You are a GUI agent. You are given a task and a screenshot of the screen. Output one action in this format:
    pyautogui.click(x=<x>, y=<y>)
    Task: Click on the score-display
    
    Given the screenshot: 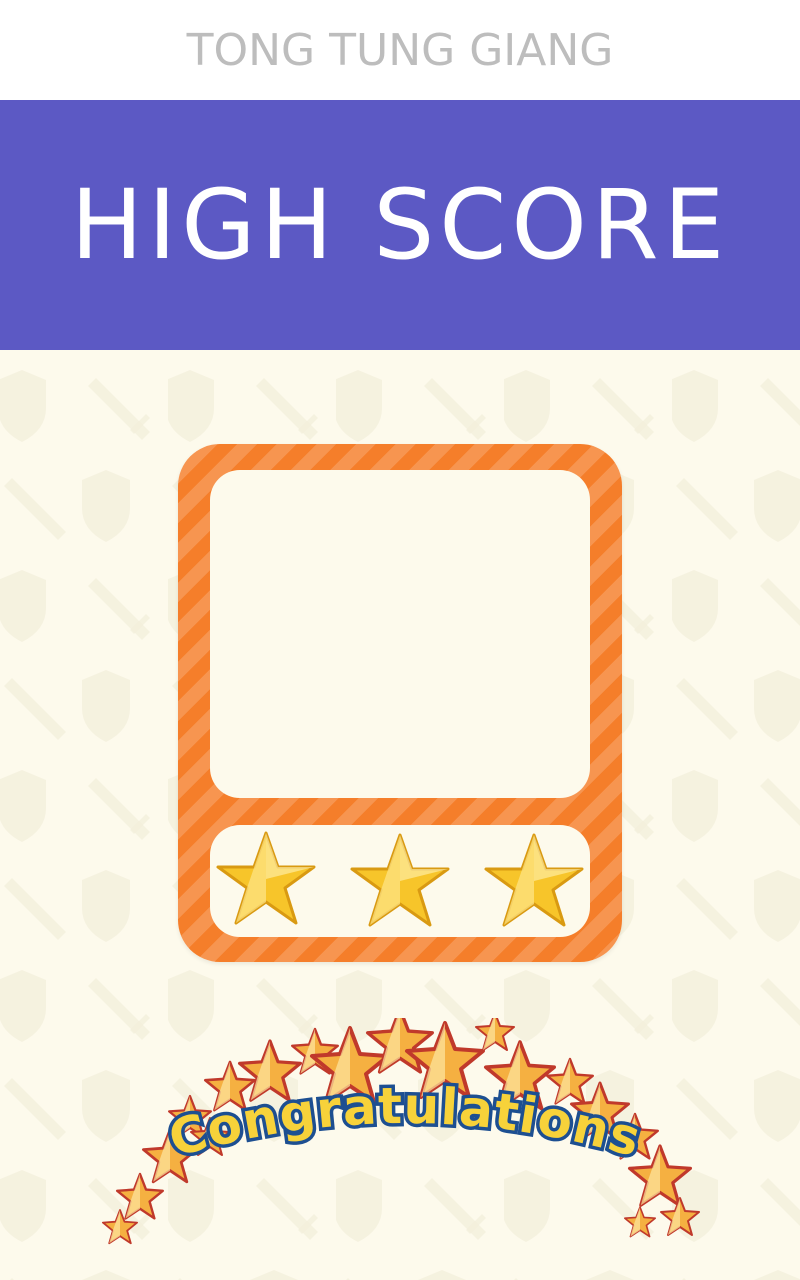 What is the action you would take?
    pyautogui.click(x=400, y=634)
    